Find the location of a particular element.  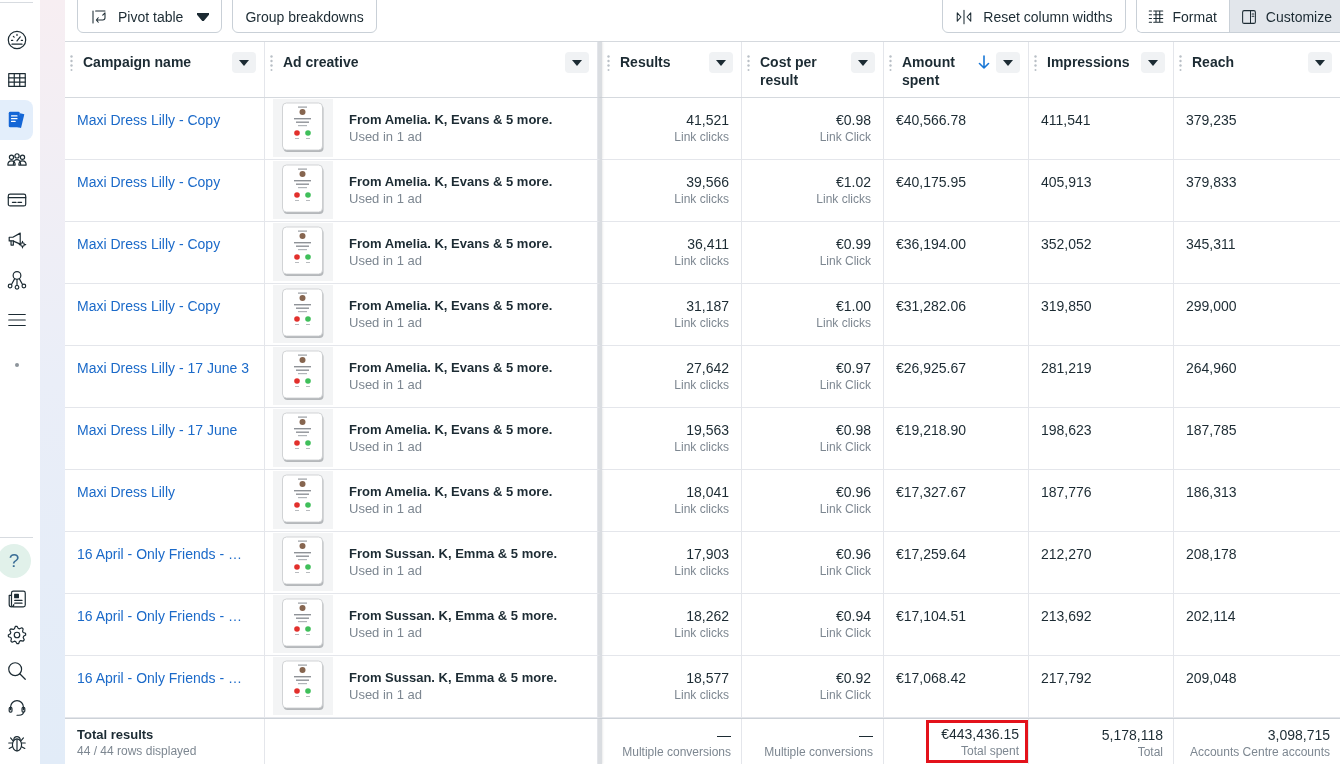

amount-spent-value: €40,175.95 is located at coordinates (931, 182).